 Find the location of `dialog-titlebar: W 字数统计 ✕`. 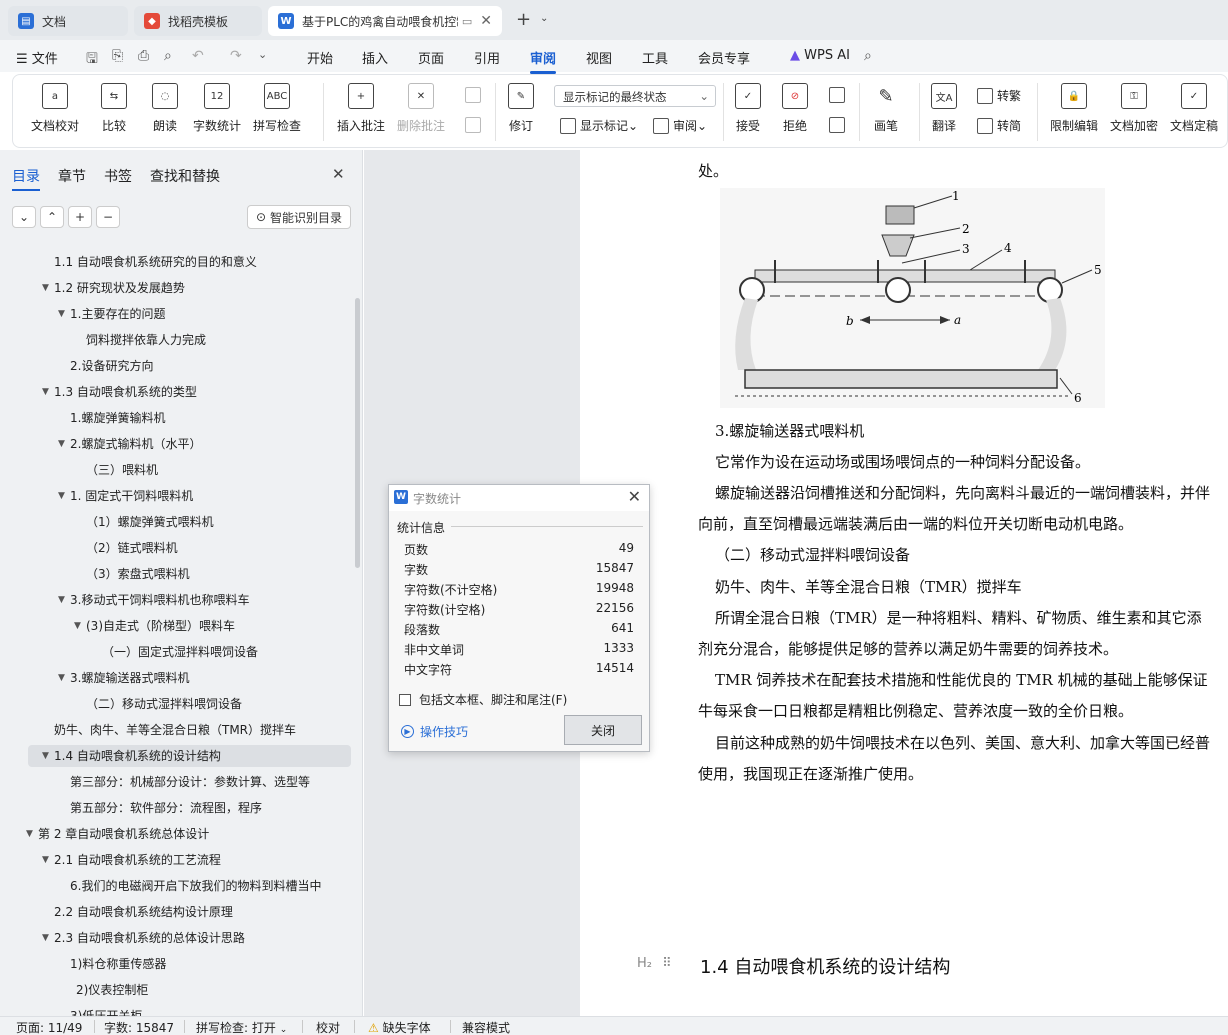

dialog-titlebar: W 字数统计 ✕ is located at coordinates (519, 498).